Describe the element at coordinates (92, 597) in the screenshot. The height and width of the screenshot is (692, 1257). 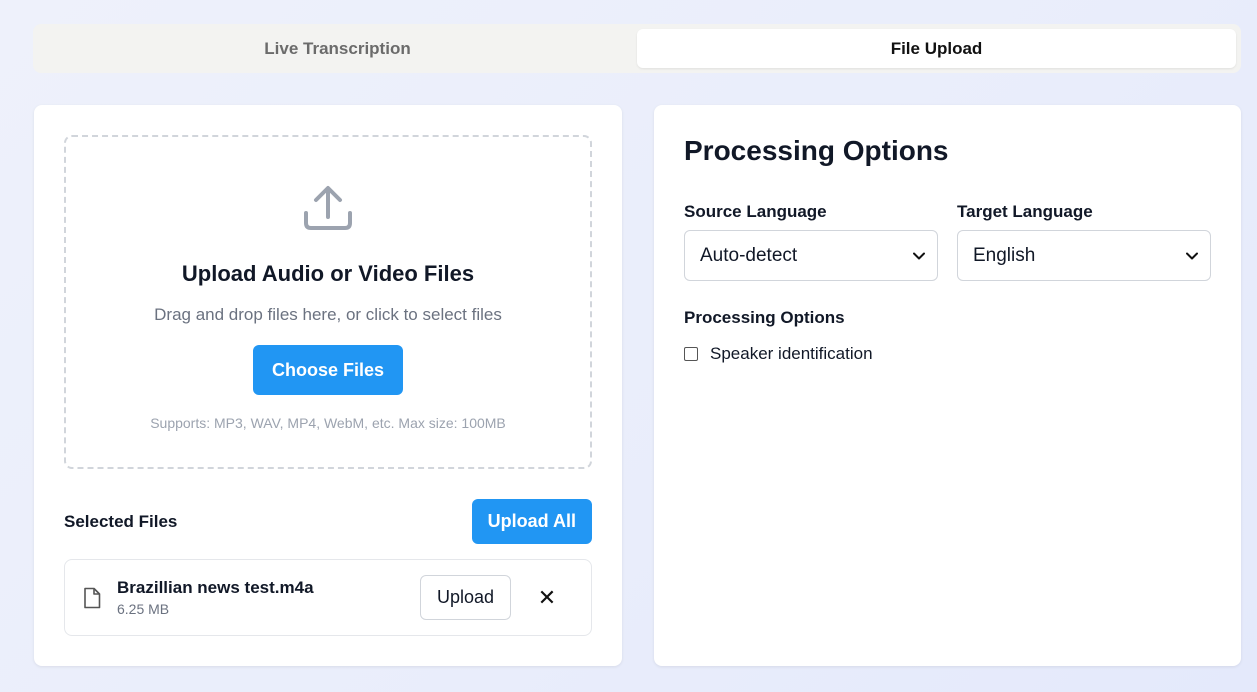
I see `file-icon` at that location.